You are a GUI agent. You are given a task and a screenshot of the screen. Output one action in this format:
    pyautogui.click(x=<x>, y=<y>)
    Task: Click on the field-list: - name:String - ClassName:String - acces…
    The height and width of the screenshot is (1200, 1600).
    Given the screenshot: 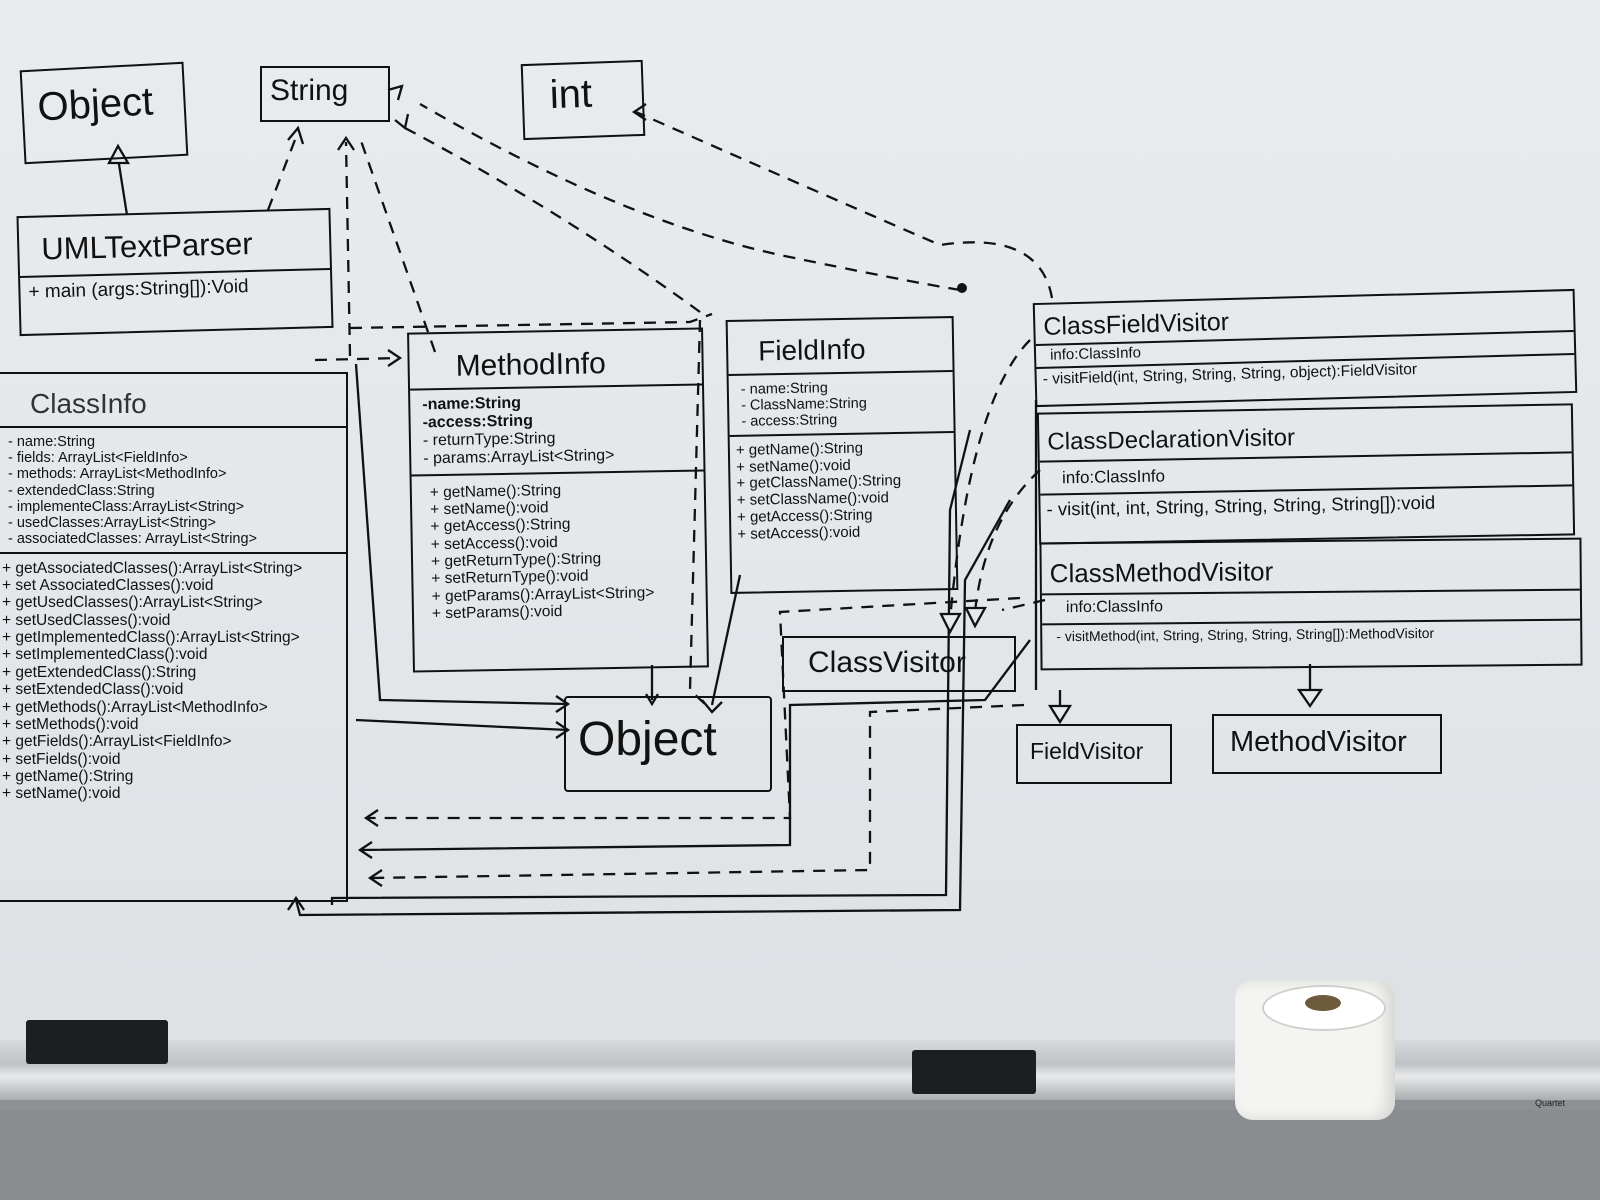 What is the action you would take?
    pyautogui.click(x=841, y=403)
    